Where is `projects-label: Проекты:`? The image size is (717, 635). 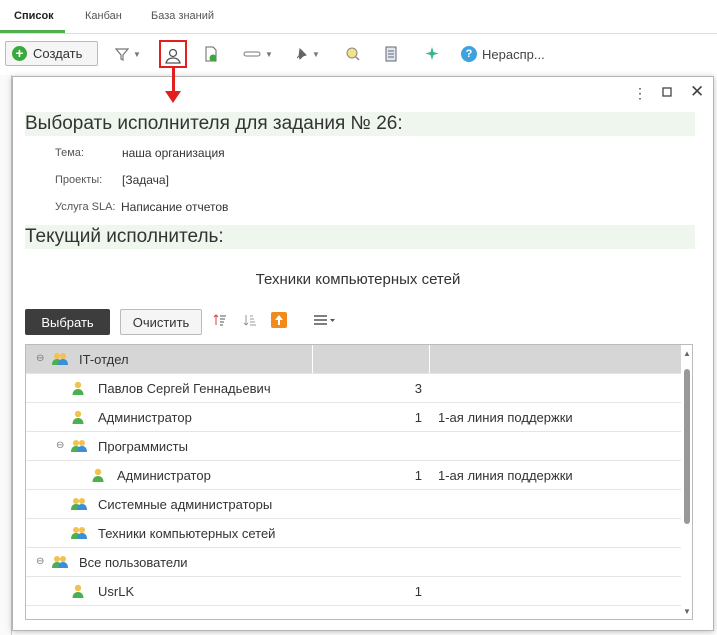 projects-label: Проекты: is located at coordinates (79, 180).